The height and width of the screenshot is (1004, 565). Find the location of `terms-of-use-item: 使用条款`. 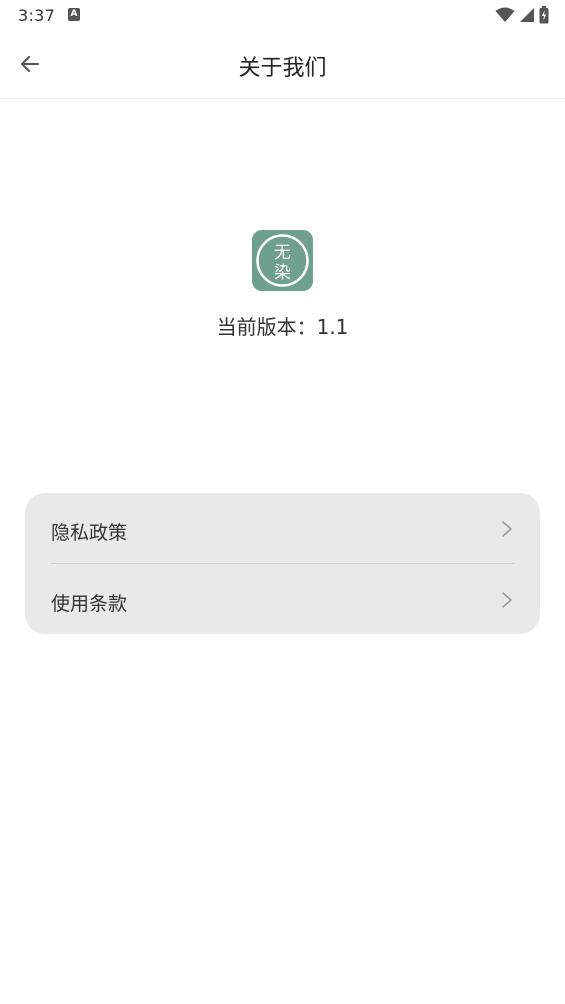

terms-of-use-item: 使用条款 is located at coordinates (282, 599).